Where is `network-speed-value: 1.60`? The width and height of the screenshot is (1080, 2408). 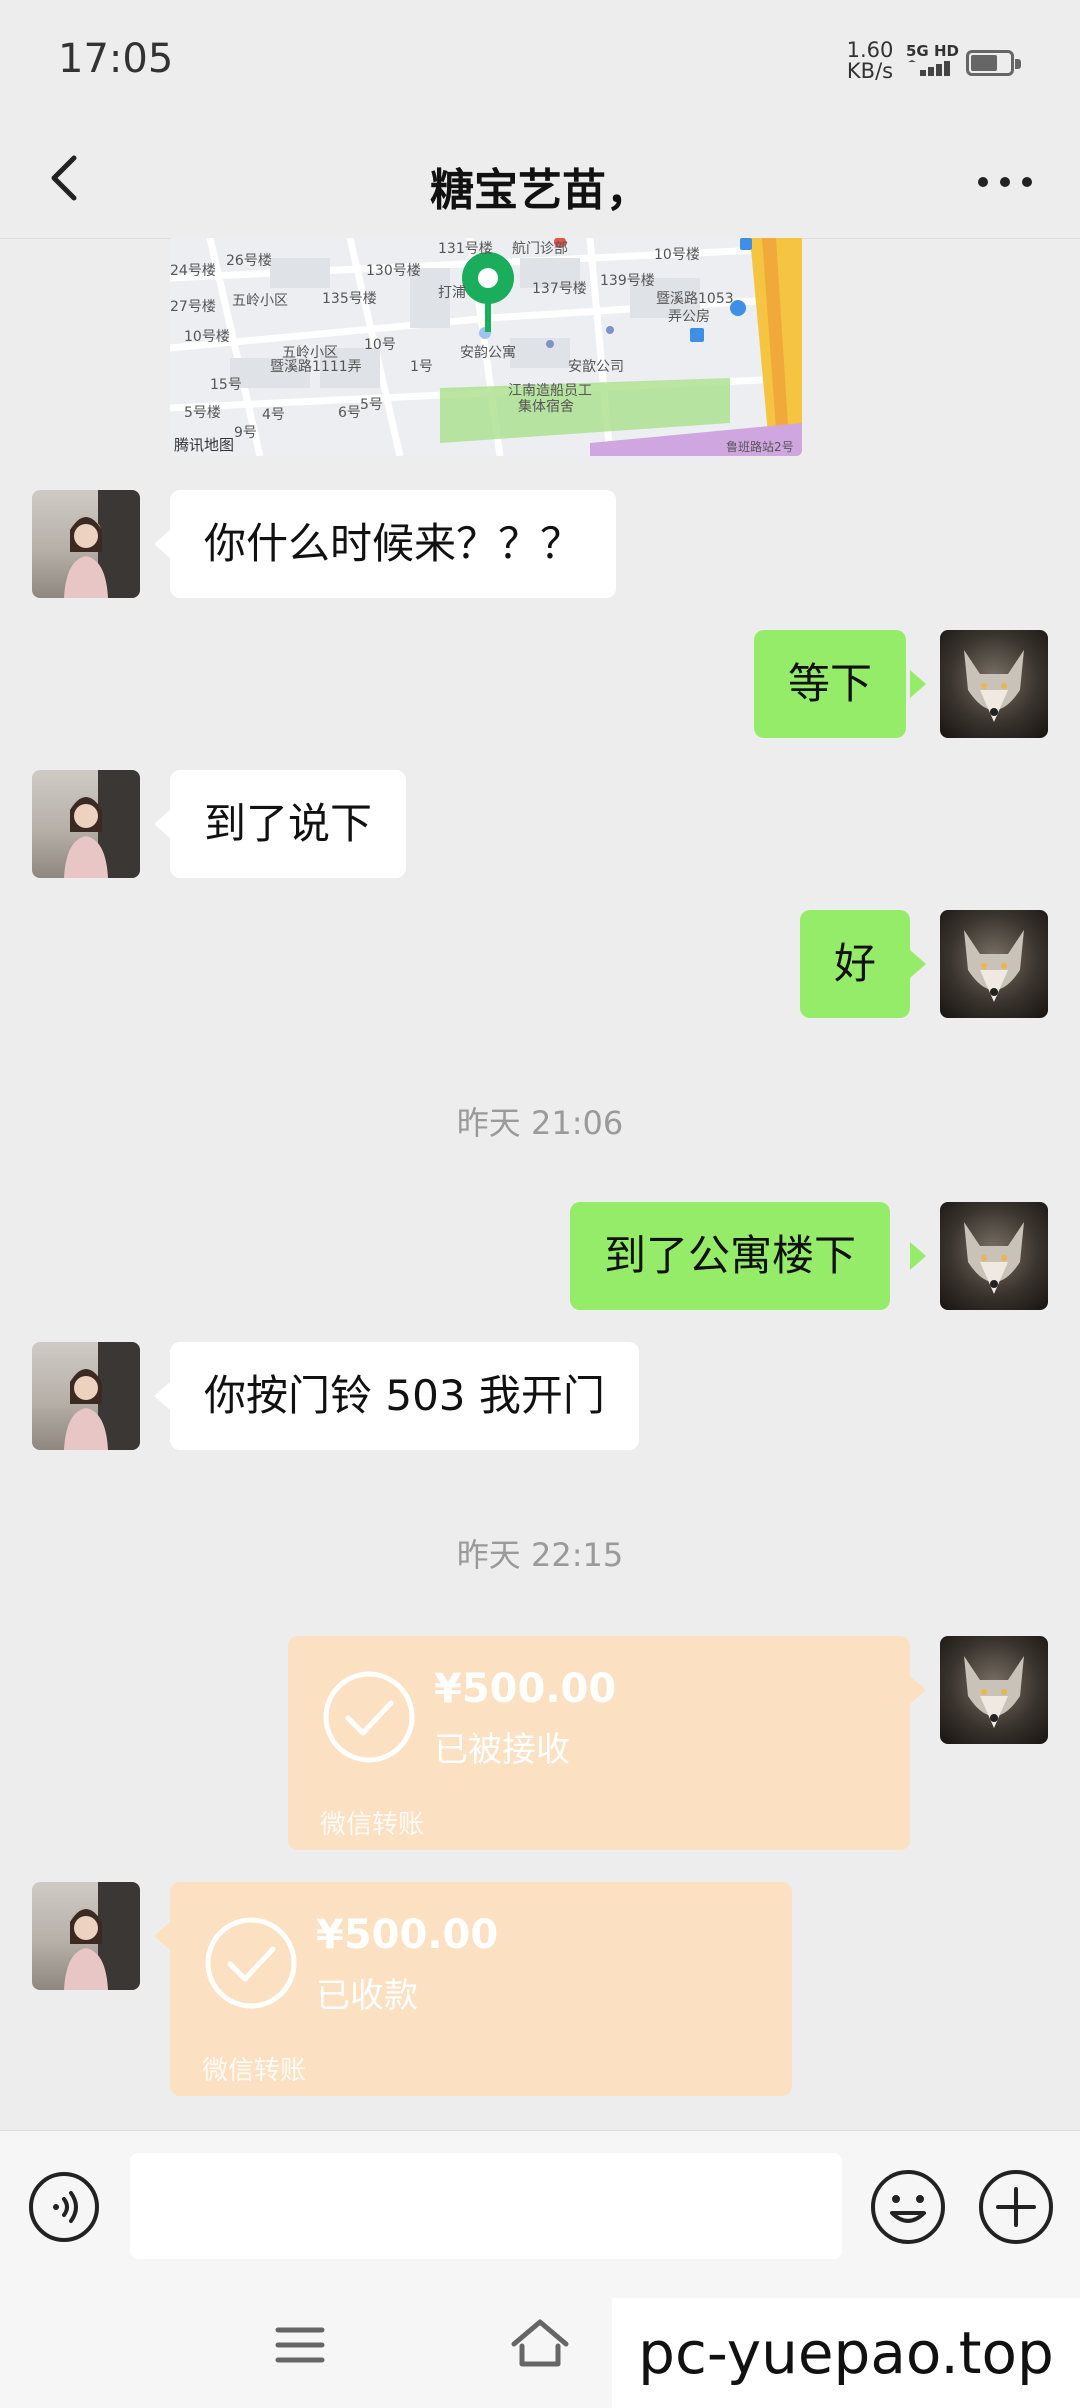
network-speed-value: 1.60 is located at coordinates (870, 50).